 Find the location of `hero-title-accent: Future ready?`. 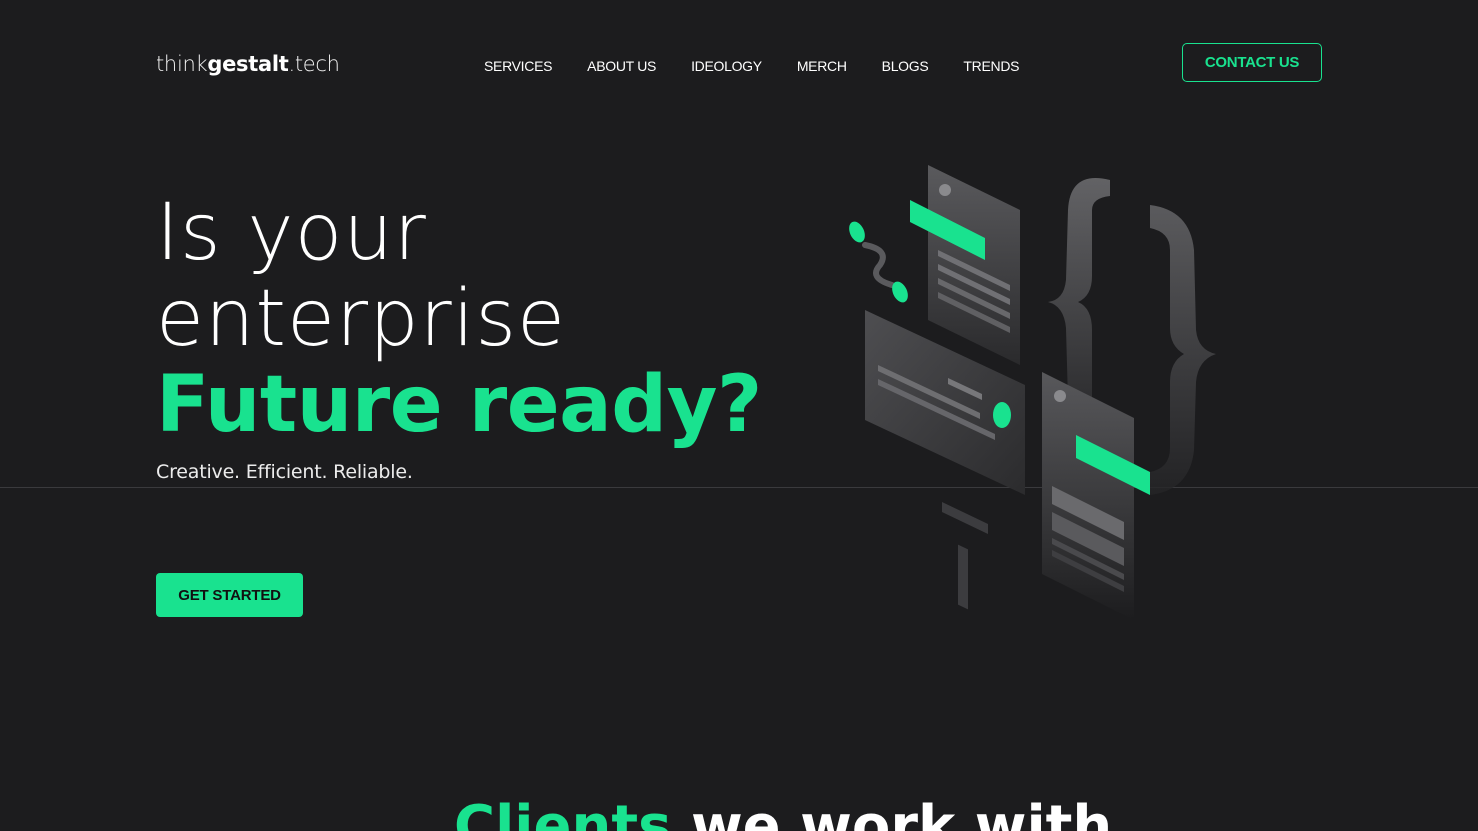

hero-title-accent: Future ready? is located at coordinates (459, 405).